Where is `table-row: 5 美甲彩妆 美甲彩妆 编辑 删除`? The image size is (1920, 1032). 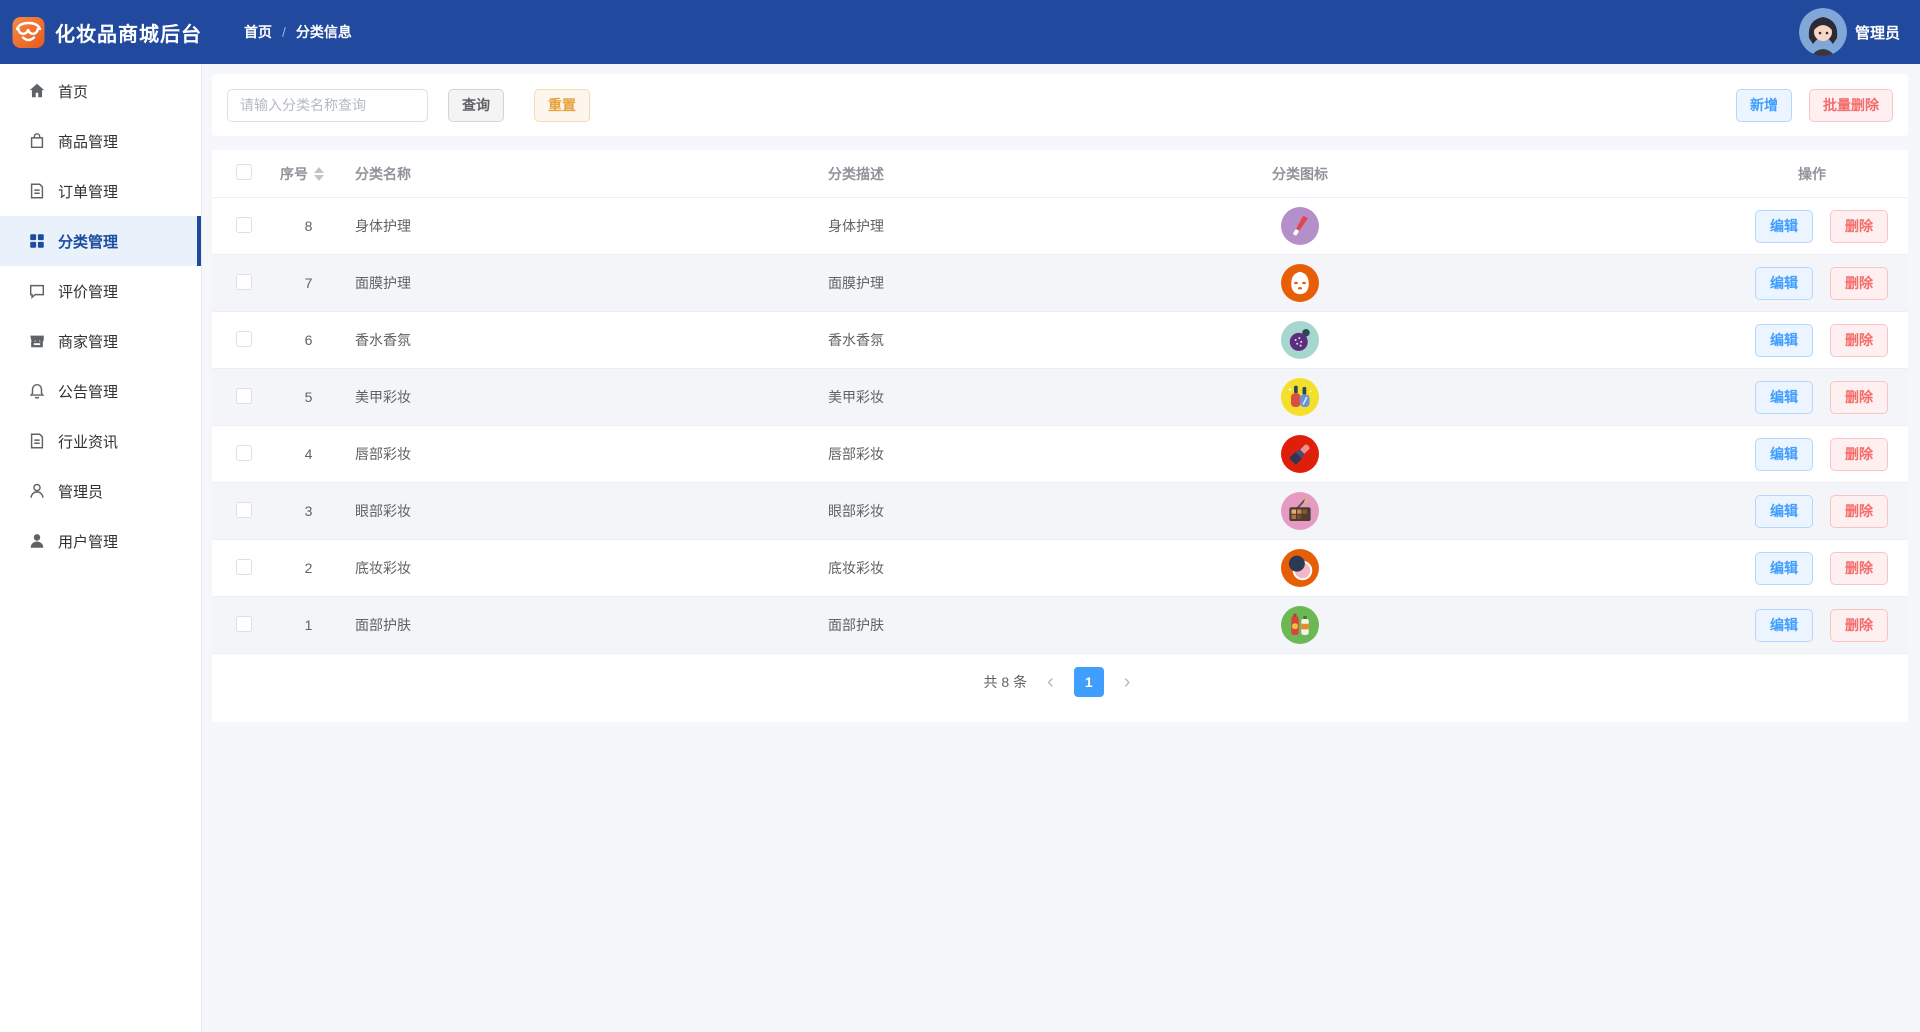 table-row: 5 美甲彩妆 美甲彩妆 编辑 删除 is located at coordinates (1060, 397).